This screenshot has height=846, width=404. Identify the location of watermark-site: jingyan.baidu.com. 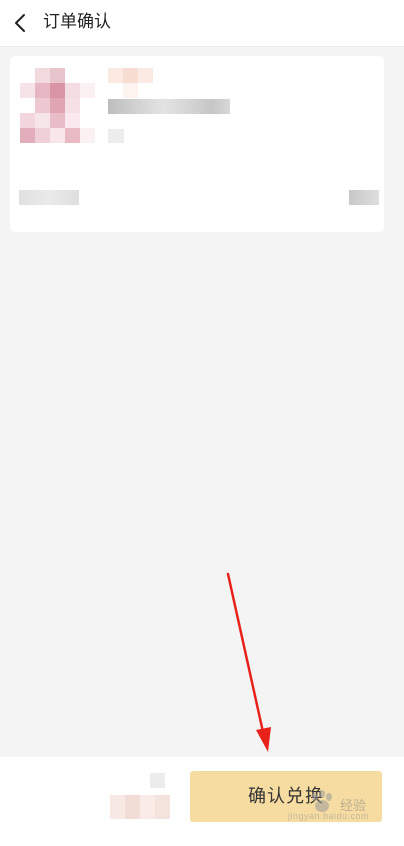
(329, 816).